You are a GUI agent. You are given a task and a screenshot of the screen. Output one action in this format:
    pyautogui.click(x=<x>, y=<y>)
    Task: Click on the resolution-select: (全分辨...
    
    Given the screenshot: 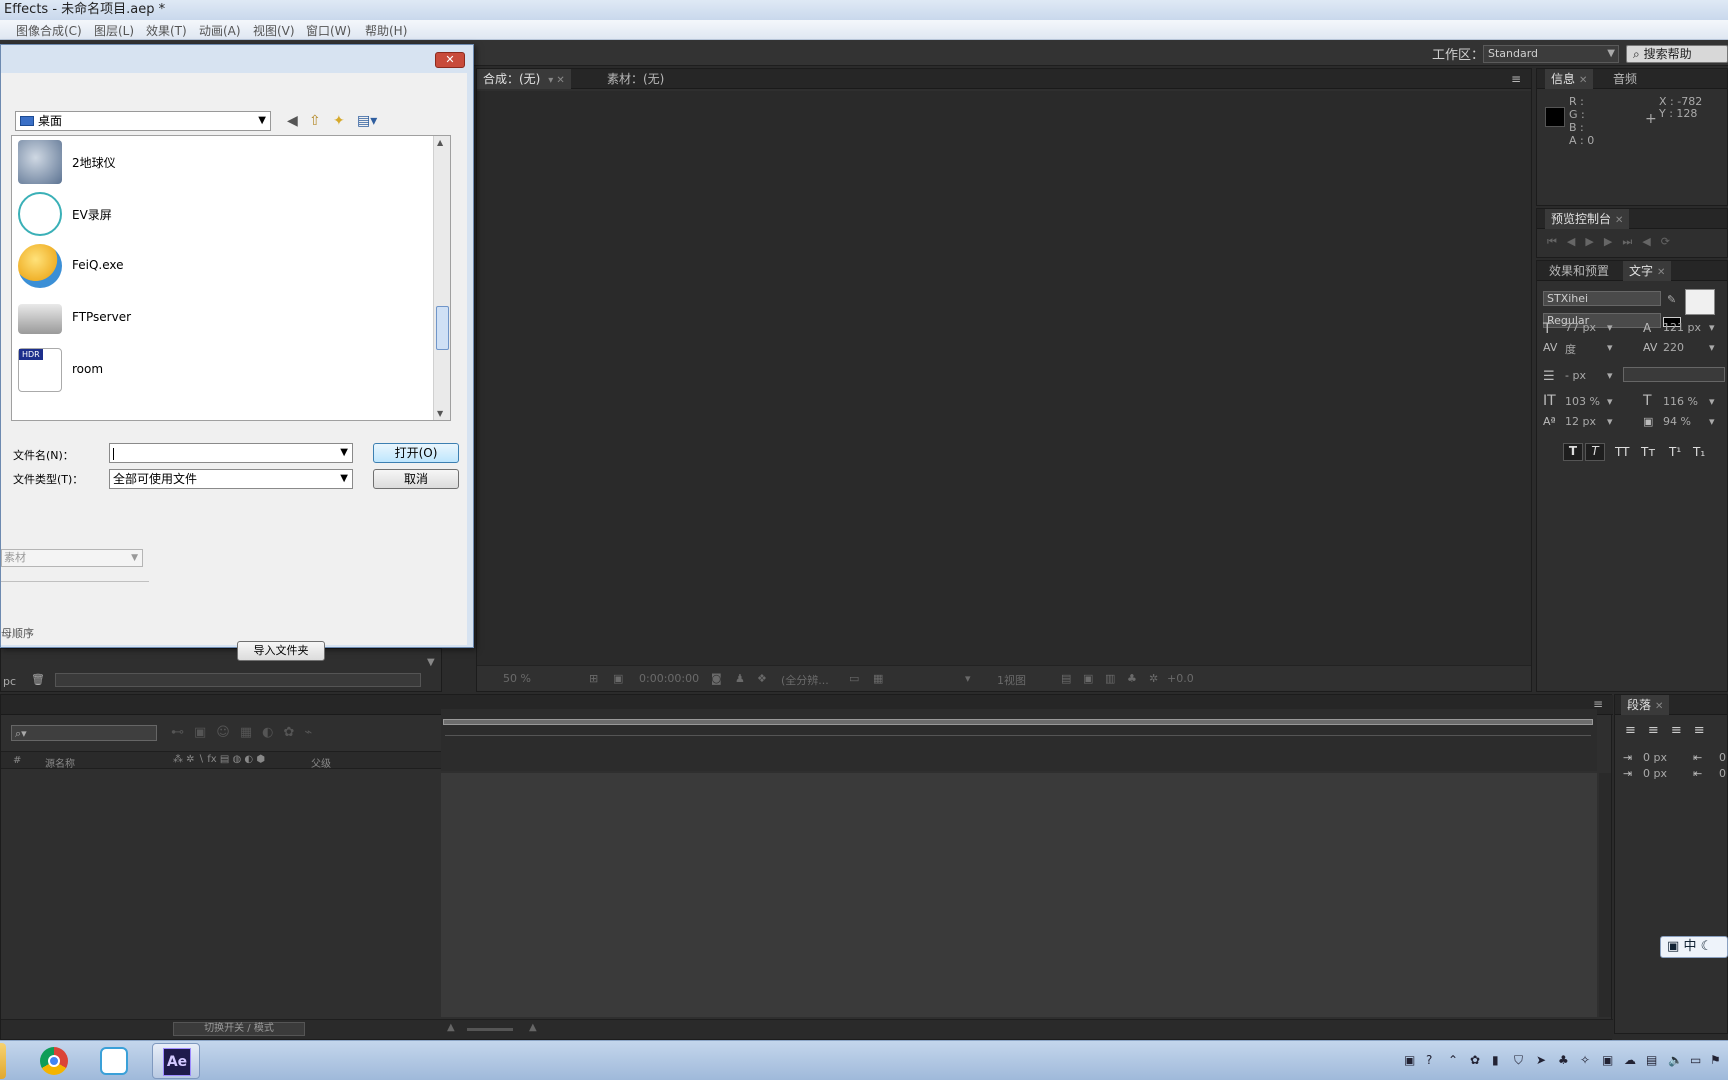 What is the action you would take?
    pyautogui.click(x=805, y=680)
    